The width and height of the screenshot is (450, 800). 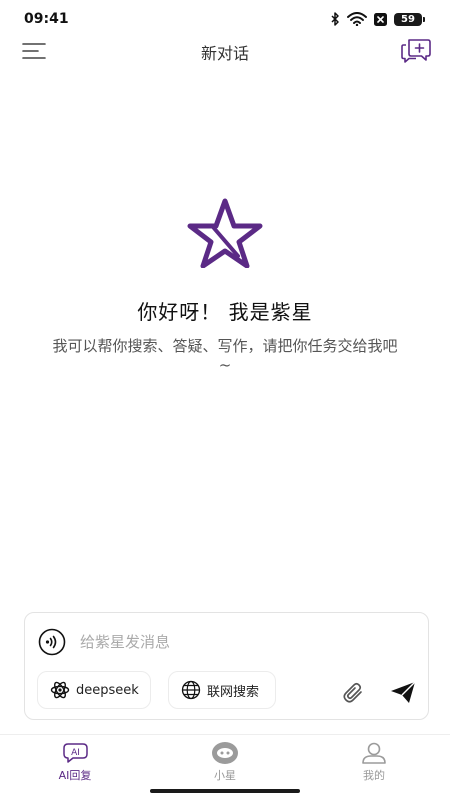 I want to click on globe-icon, so click(x=191, y=690).